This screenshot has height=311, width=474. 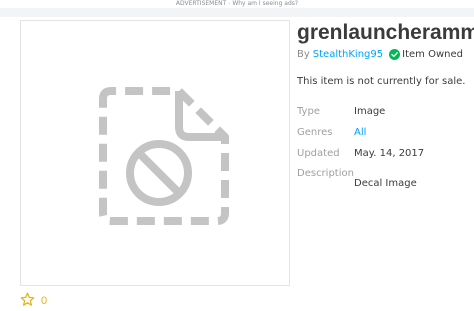 What do you see at coordinates (315, 132) in the screenshot?
I see `genres-label: Genres` at bounding box center [315, 132].